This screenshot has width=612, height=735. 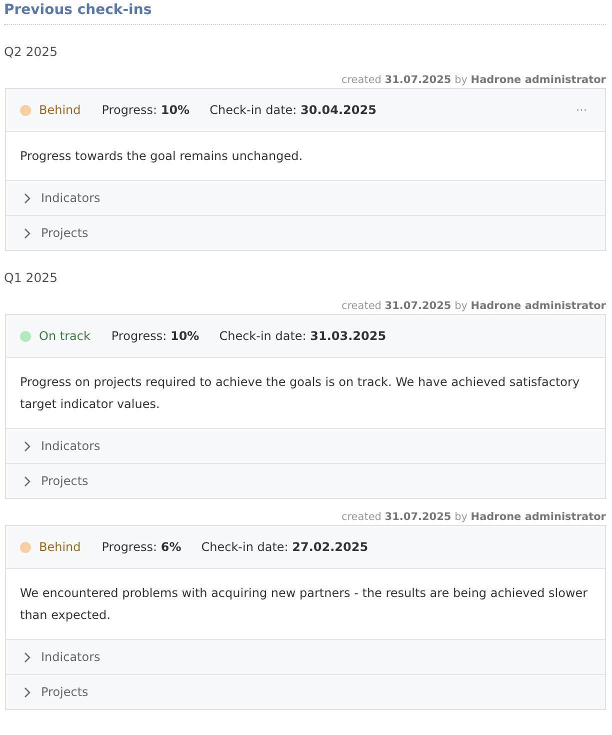 I want to click on more-menu-button: ···, so click(x=581, y=110).